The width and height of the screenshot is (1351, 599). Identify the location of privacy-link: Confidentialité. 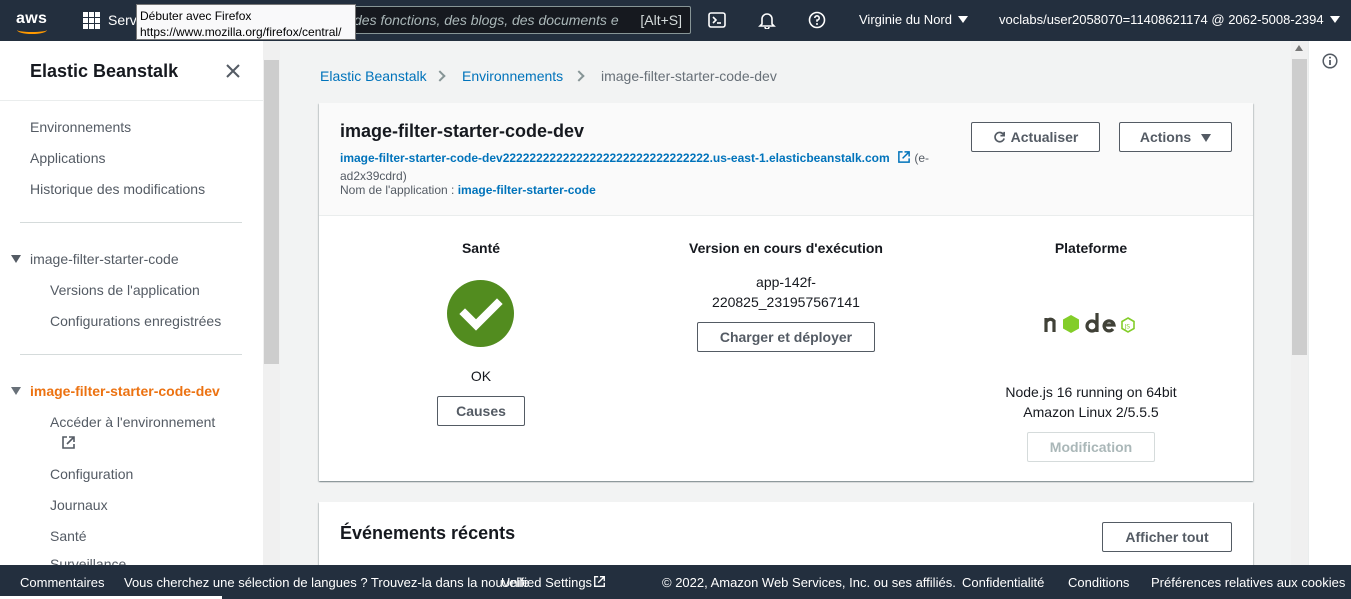
(1003, 582).